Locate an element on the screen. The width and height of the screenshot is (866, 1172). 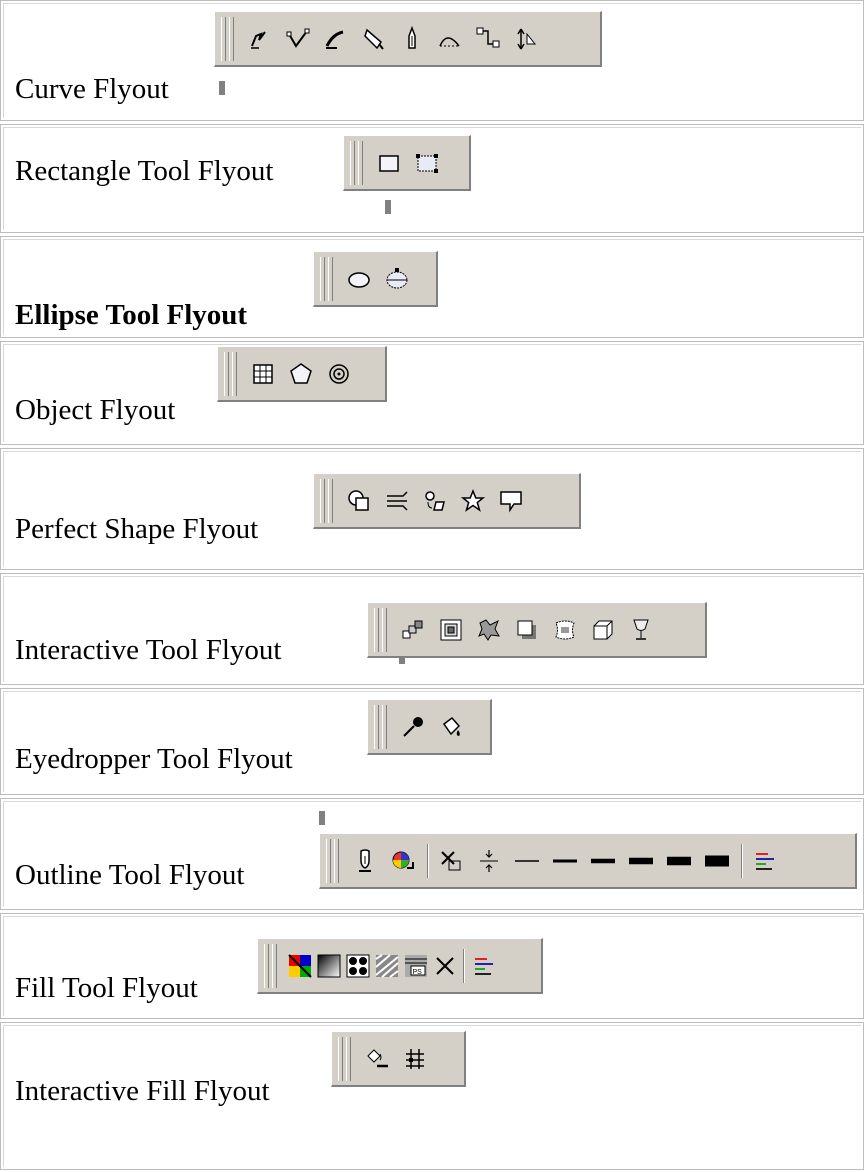
postscript-fill-icon: PS is located at coordinates (416, 966).